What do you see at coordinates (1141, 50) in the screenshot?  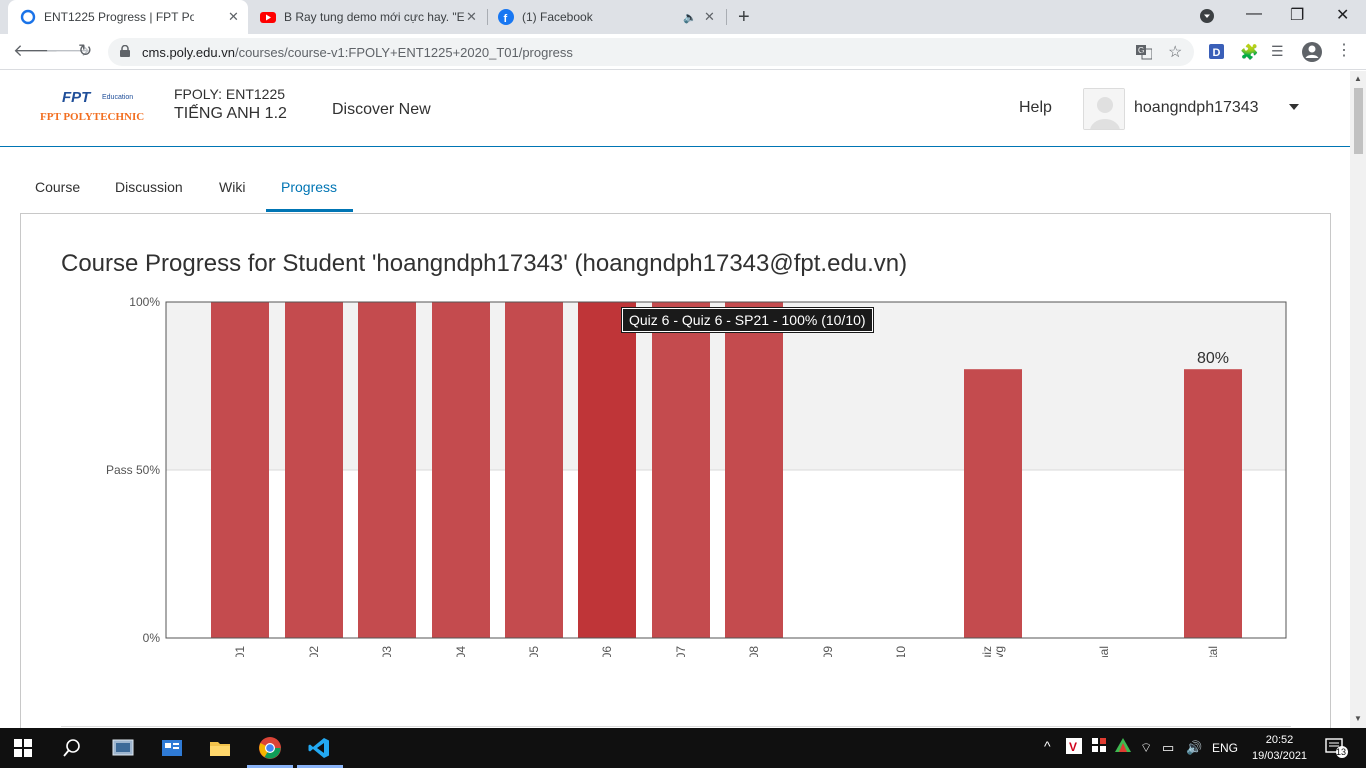 I see `svg-text: G` at bounding box center [1141, 50].